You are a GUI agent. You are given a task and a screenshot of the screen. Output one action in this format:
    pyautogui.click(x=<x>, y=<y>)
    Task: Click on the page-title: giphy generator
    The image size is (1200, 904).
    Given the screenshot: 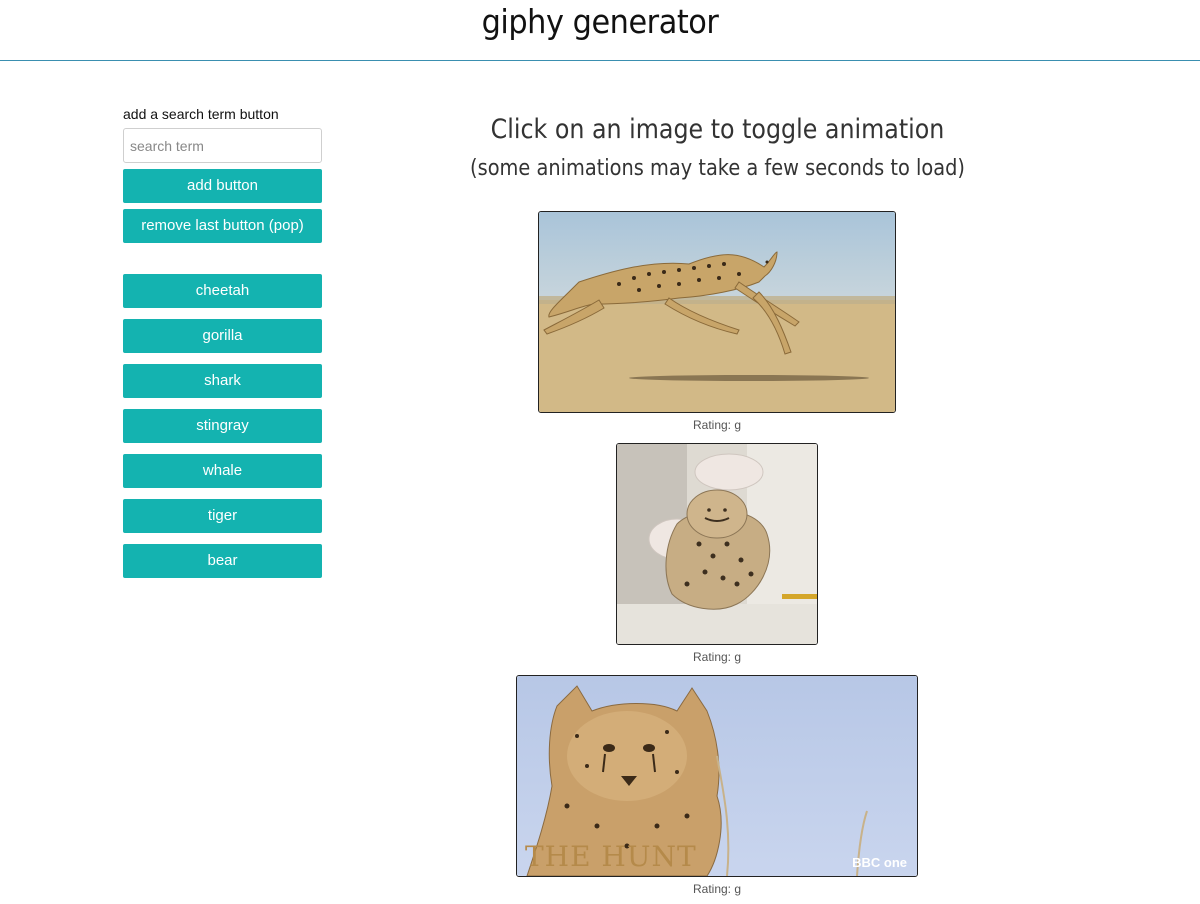 What is the action you would take?
    pyautogui.click(x=600, y=21)
    